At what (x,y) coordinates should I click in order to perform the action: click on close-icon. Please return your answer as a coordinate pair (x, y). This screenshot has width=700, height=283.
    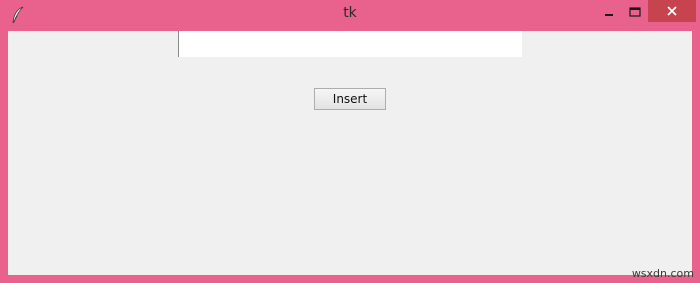
    Looking at the image, I should click on (672, 11).